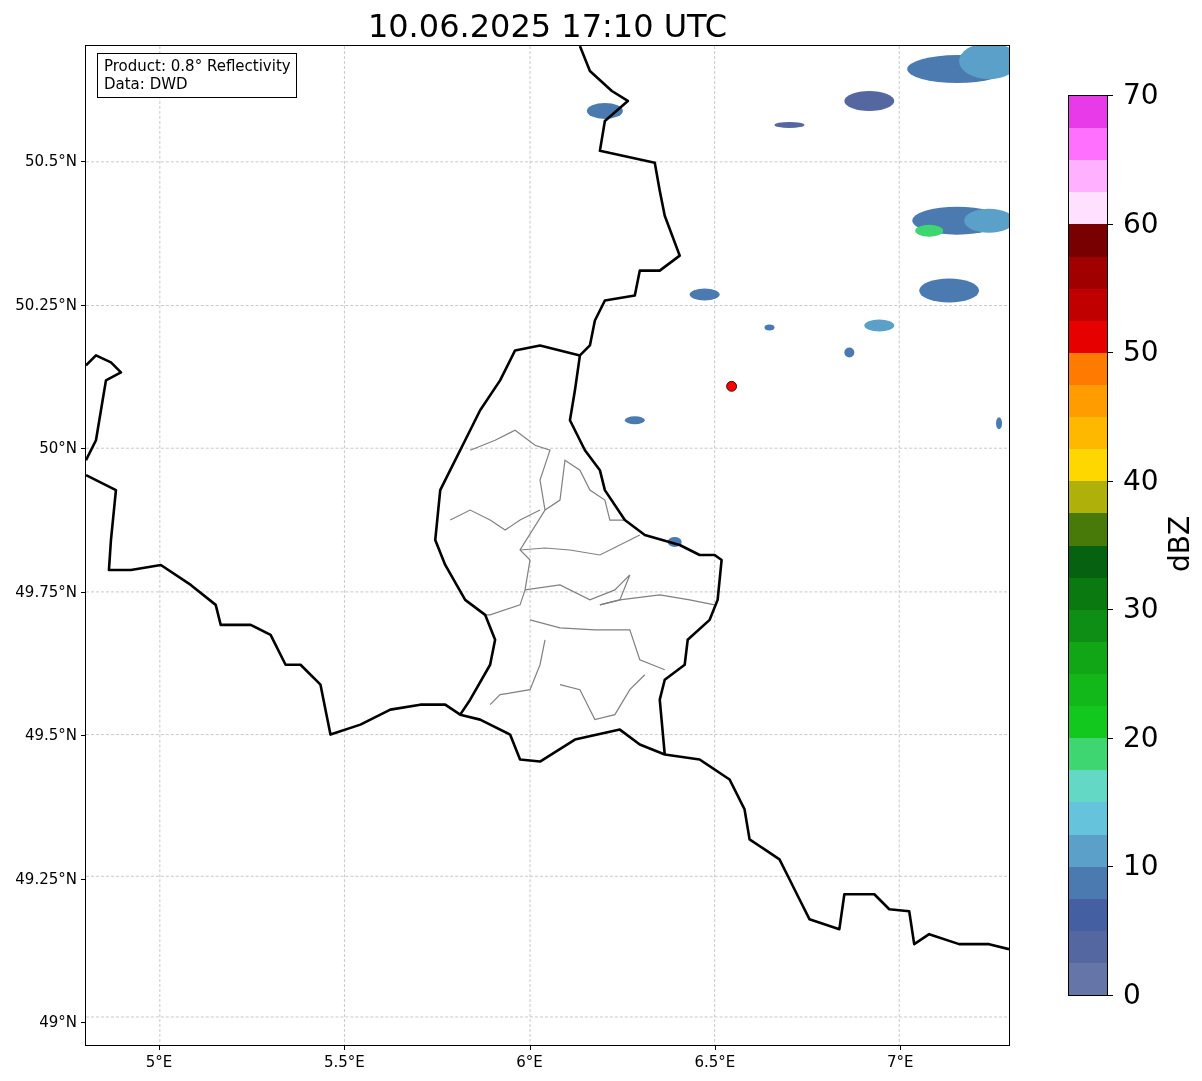 The height and width of the screenshot is (1081, 1202). What do you see at coordinates (1132, 995) in the screenshot?
I see `colorbar-tick-label: 0` at bounding box center [1132, 995].